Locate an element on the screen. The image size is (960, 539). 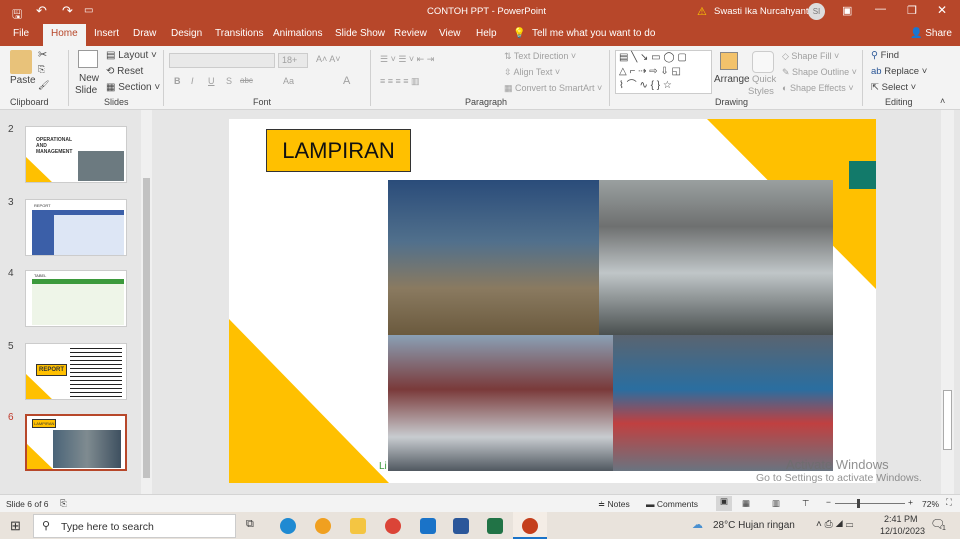
strikethrough-button: abc is located at coordinates (246, 80).